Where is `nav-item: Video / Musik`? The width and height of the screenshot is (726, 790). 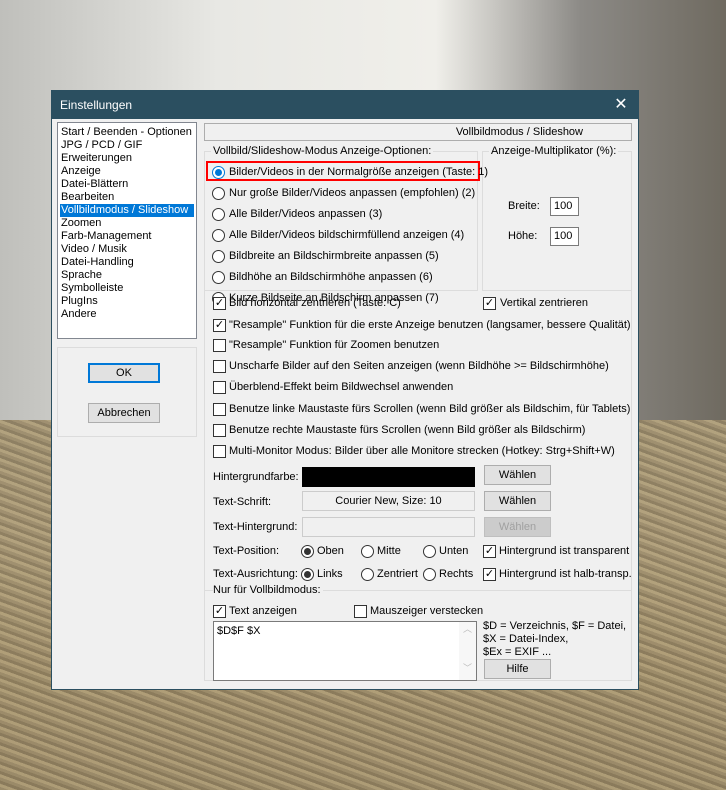 nav-item: Video / Musik is located at coordinates (128, 249).